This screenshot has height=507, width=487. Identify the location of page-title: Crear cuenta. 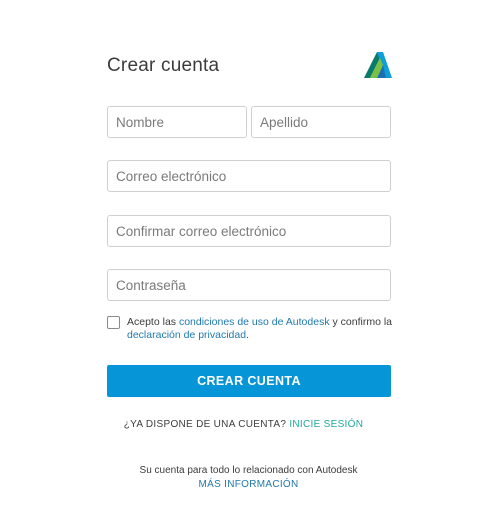
(163, 65).